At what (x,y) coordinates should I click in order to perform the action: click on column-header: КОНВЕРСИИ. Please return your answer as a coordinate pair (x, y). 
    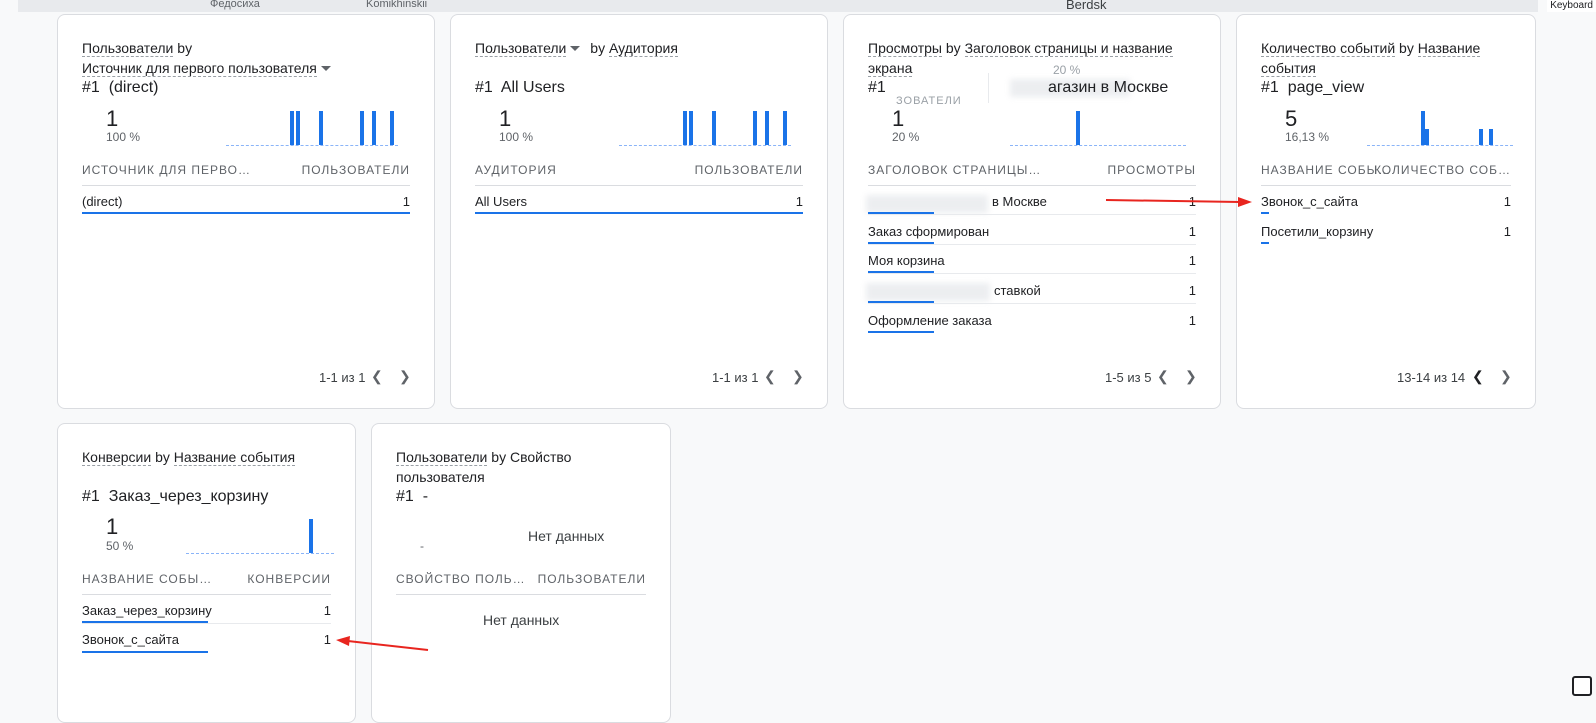
    Looking at the image, I should click on (289, 579).